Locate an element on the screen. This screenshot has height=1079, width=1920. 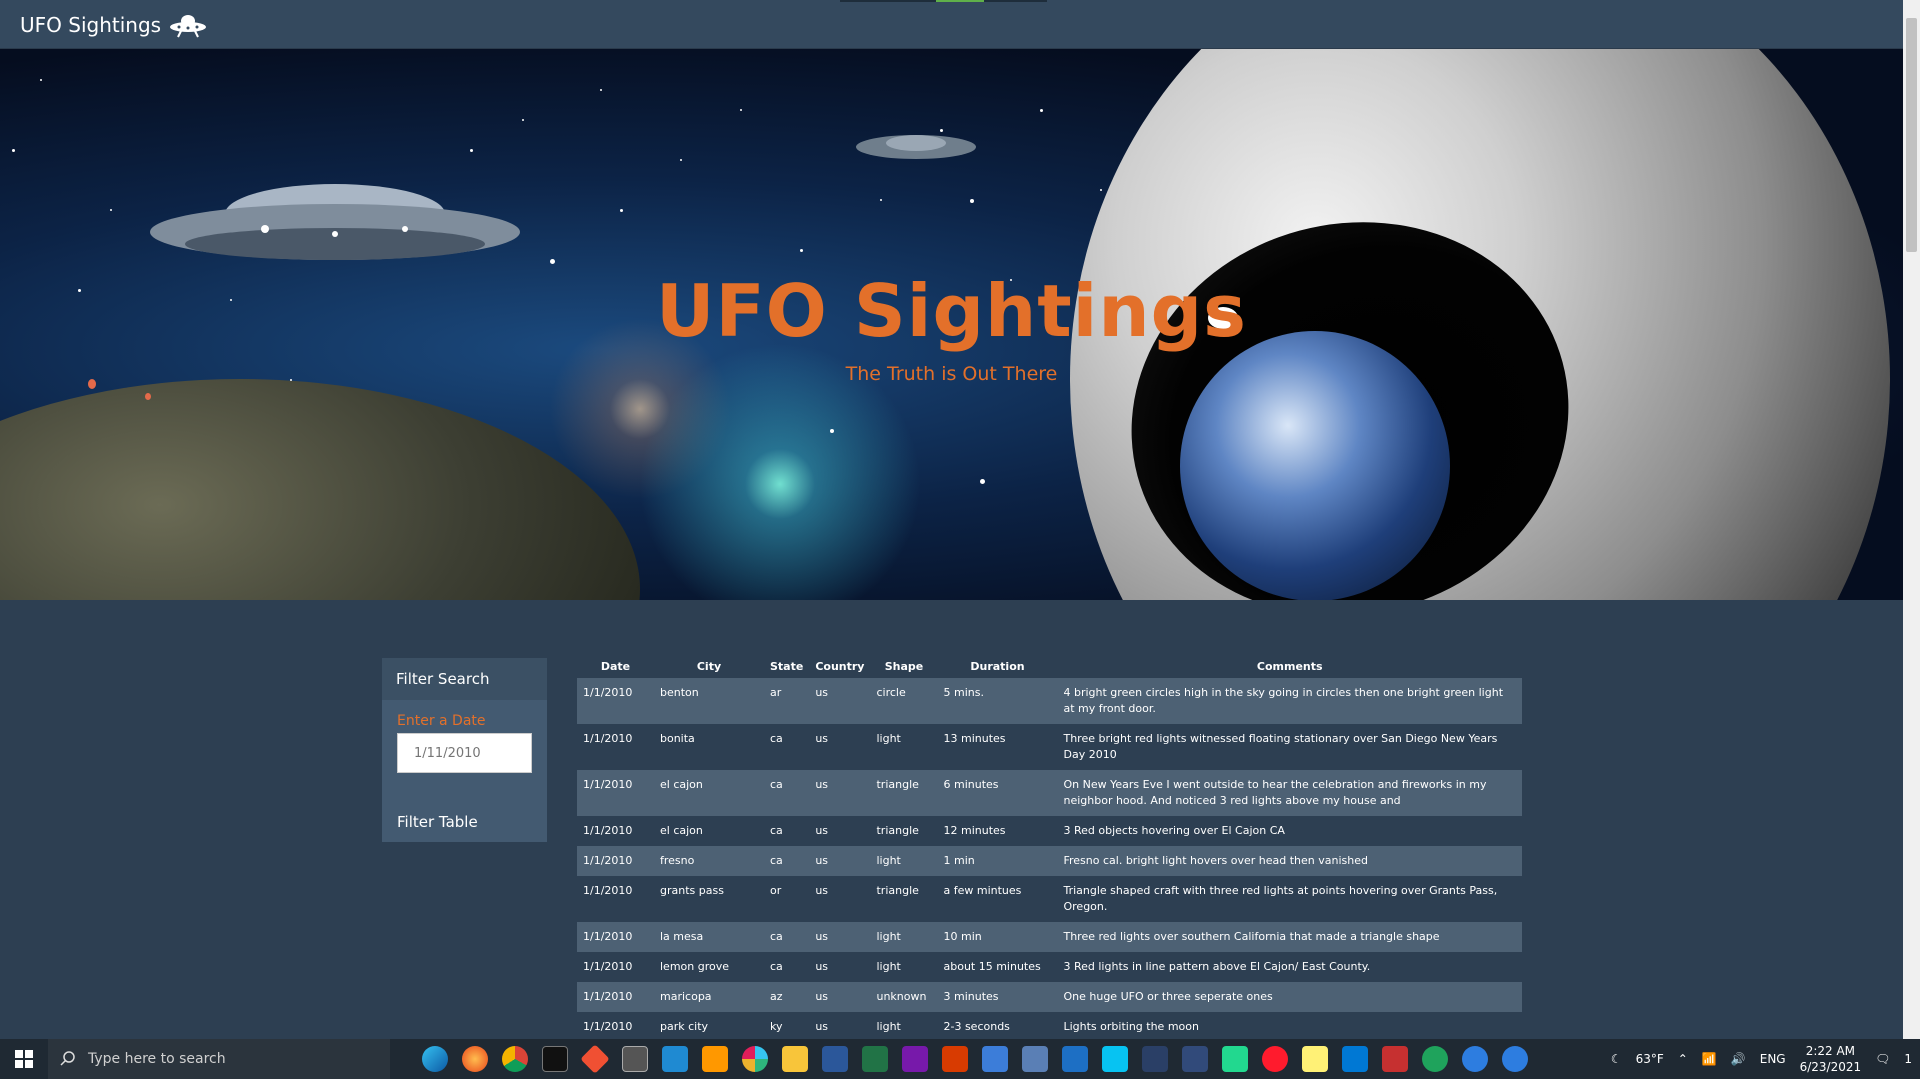
datagrip-icon is located at coordinates (1235, 1059).